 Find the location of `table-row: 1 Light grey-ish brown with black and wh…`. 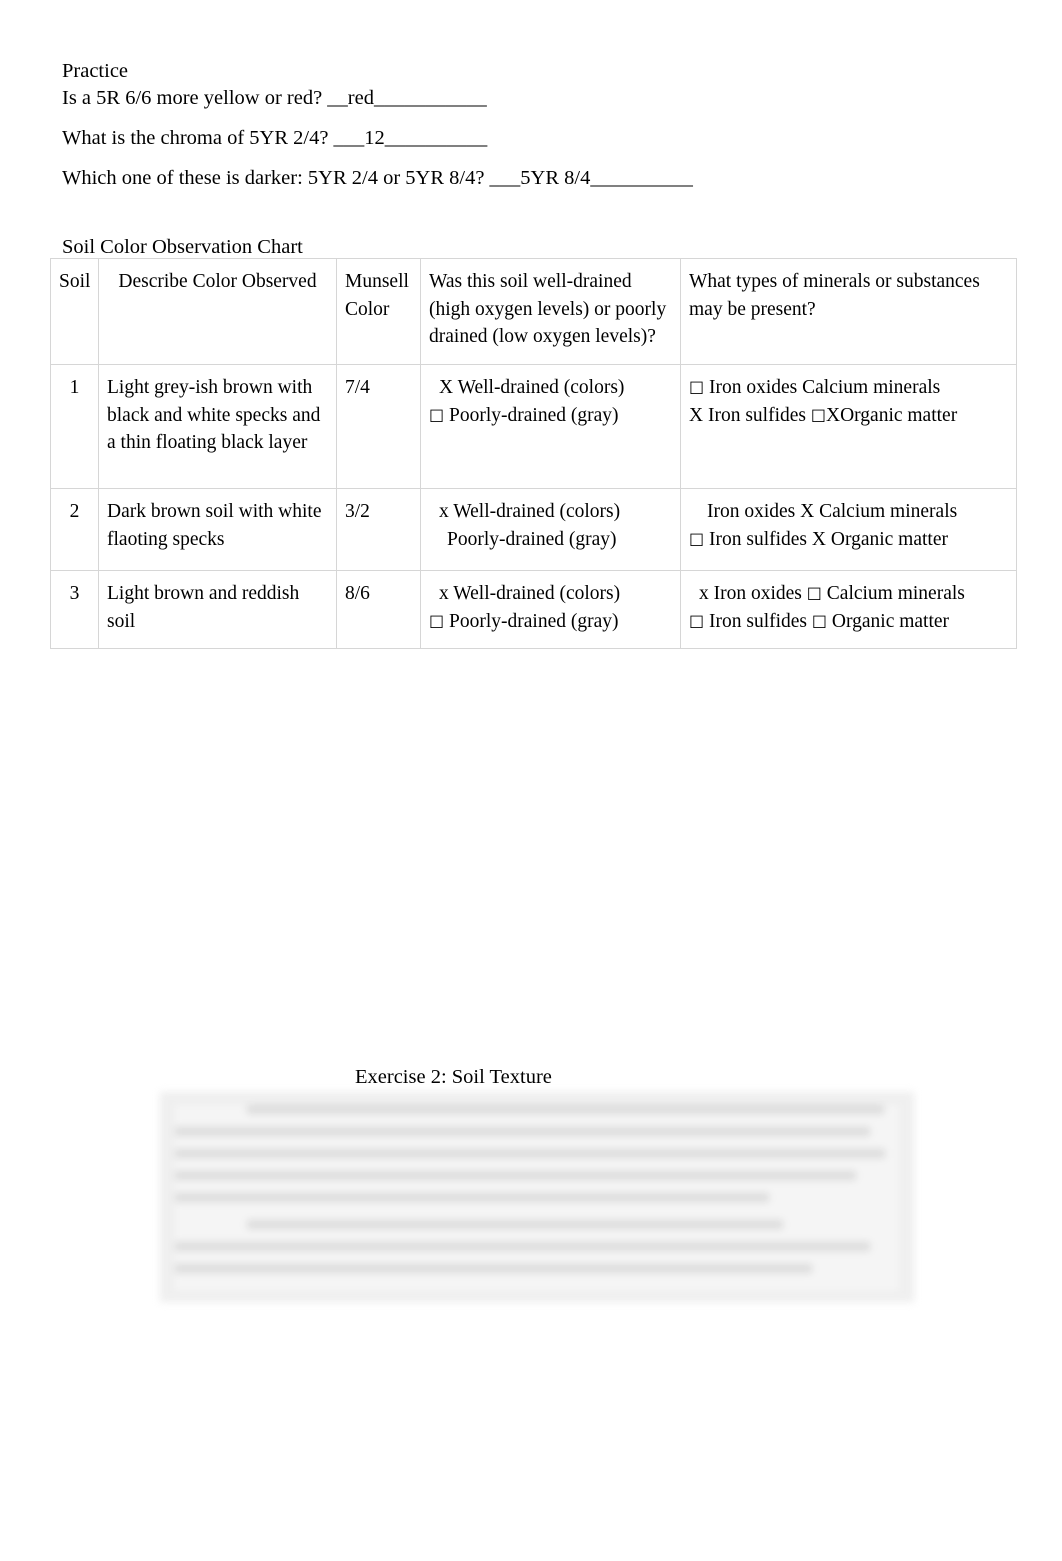

table-row: 1 Light grey-ish brown with black and wh… is located at coordinates (533, 426).